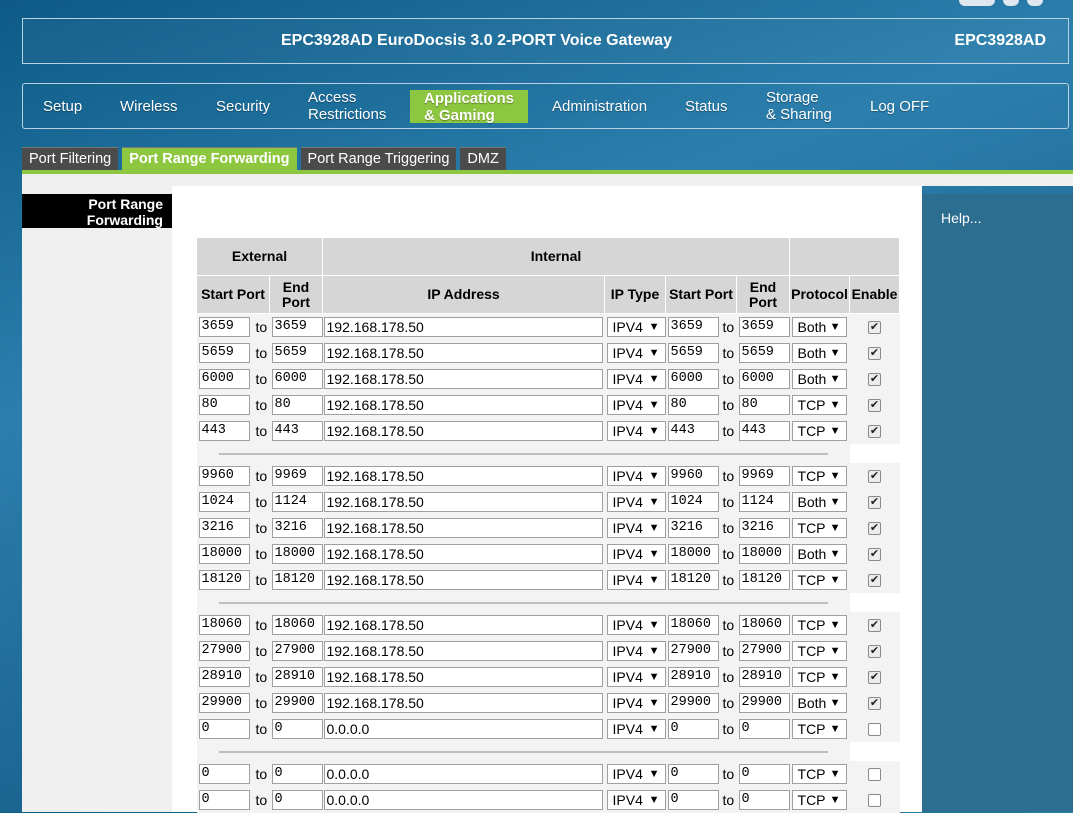  Describe the element at coordinates (764, 502) in the screenshot. I see `int-end-port-input: 1124` at that location.